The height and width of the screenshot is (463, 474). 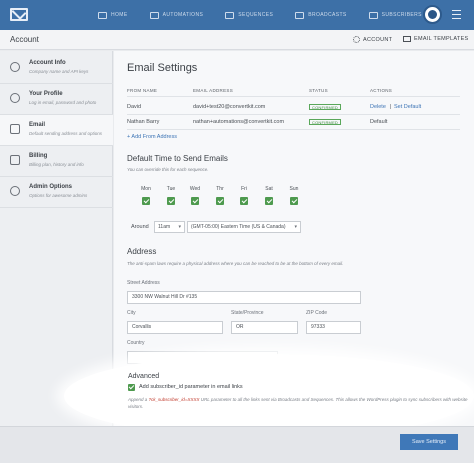 I want to click on automation-icon, so click(x=154, y=15).